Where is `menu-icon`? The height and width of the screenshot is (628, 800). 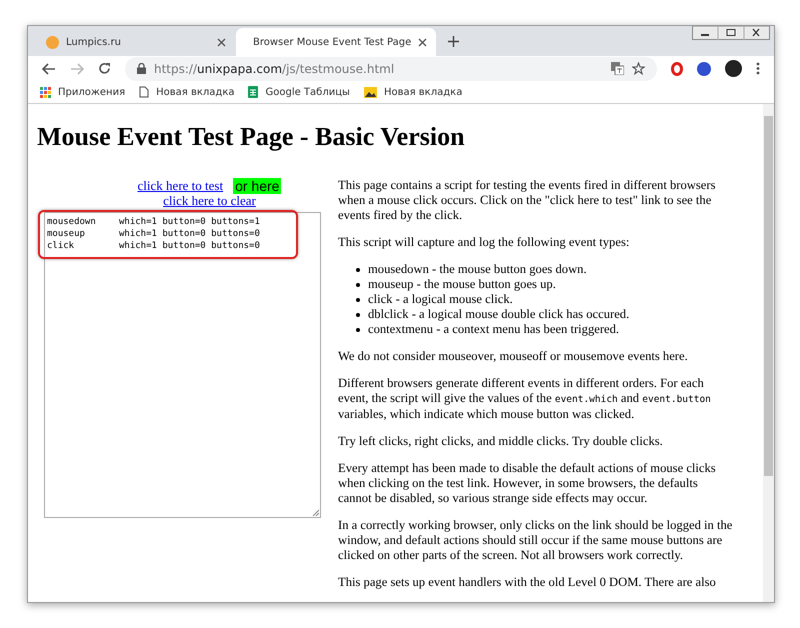 menu-icon is located at coordinates (758, 69).